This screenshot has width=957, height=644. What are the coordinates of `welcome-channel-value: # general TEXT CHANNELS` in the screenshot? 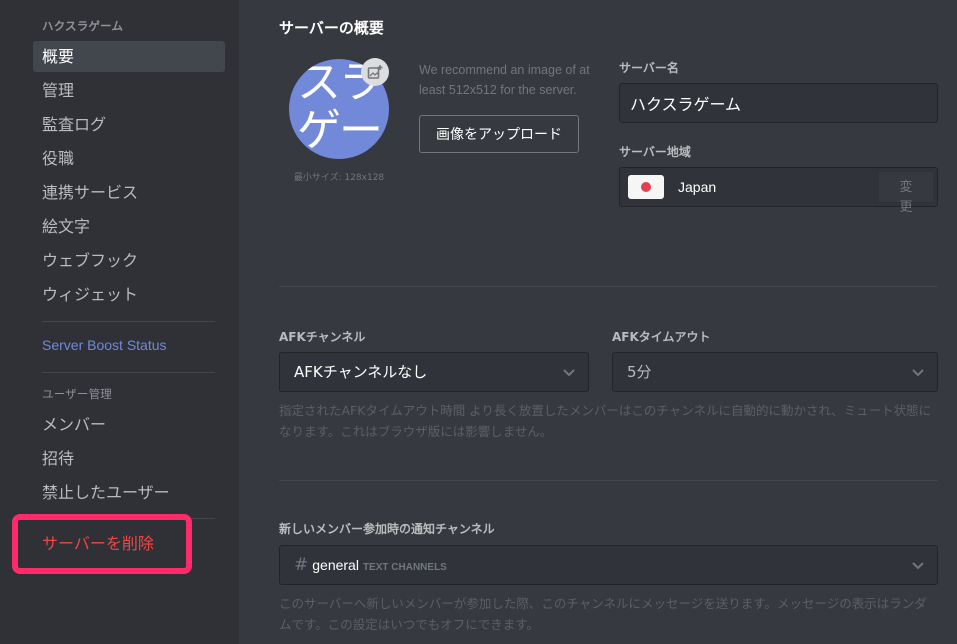 It's located at (370, 566).